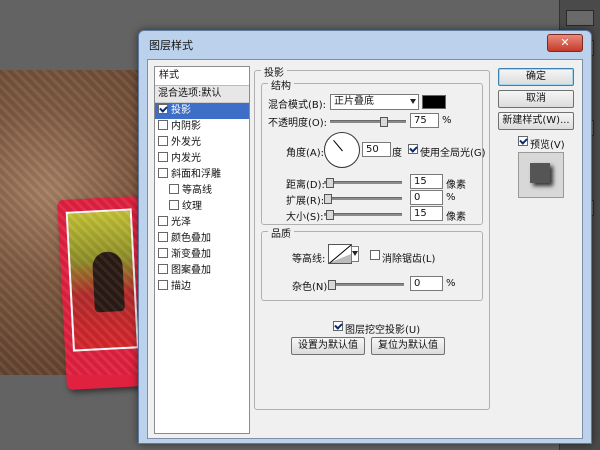 Image resolution: width=600 pixels, height=450 pixels. I want to click on angle-unit: 度, so click(397, 153).